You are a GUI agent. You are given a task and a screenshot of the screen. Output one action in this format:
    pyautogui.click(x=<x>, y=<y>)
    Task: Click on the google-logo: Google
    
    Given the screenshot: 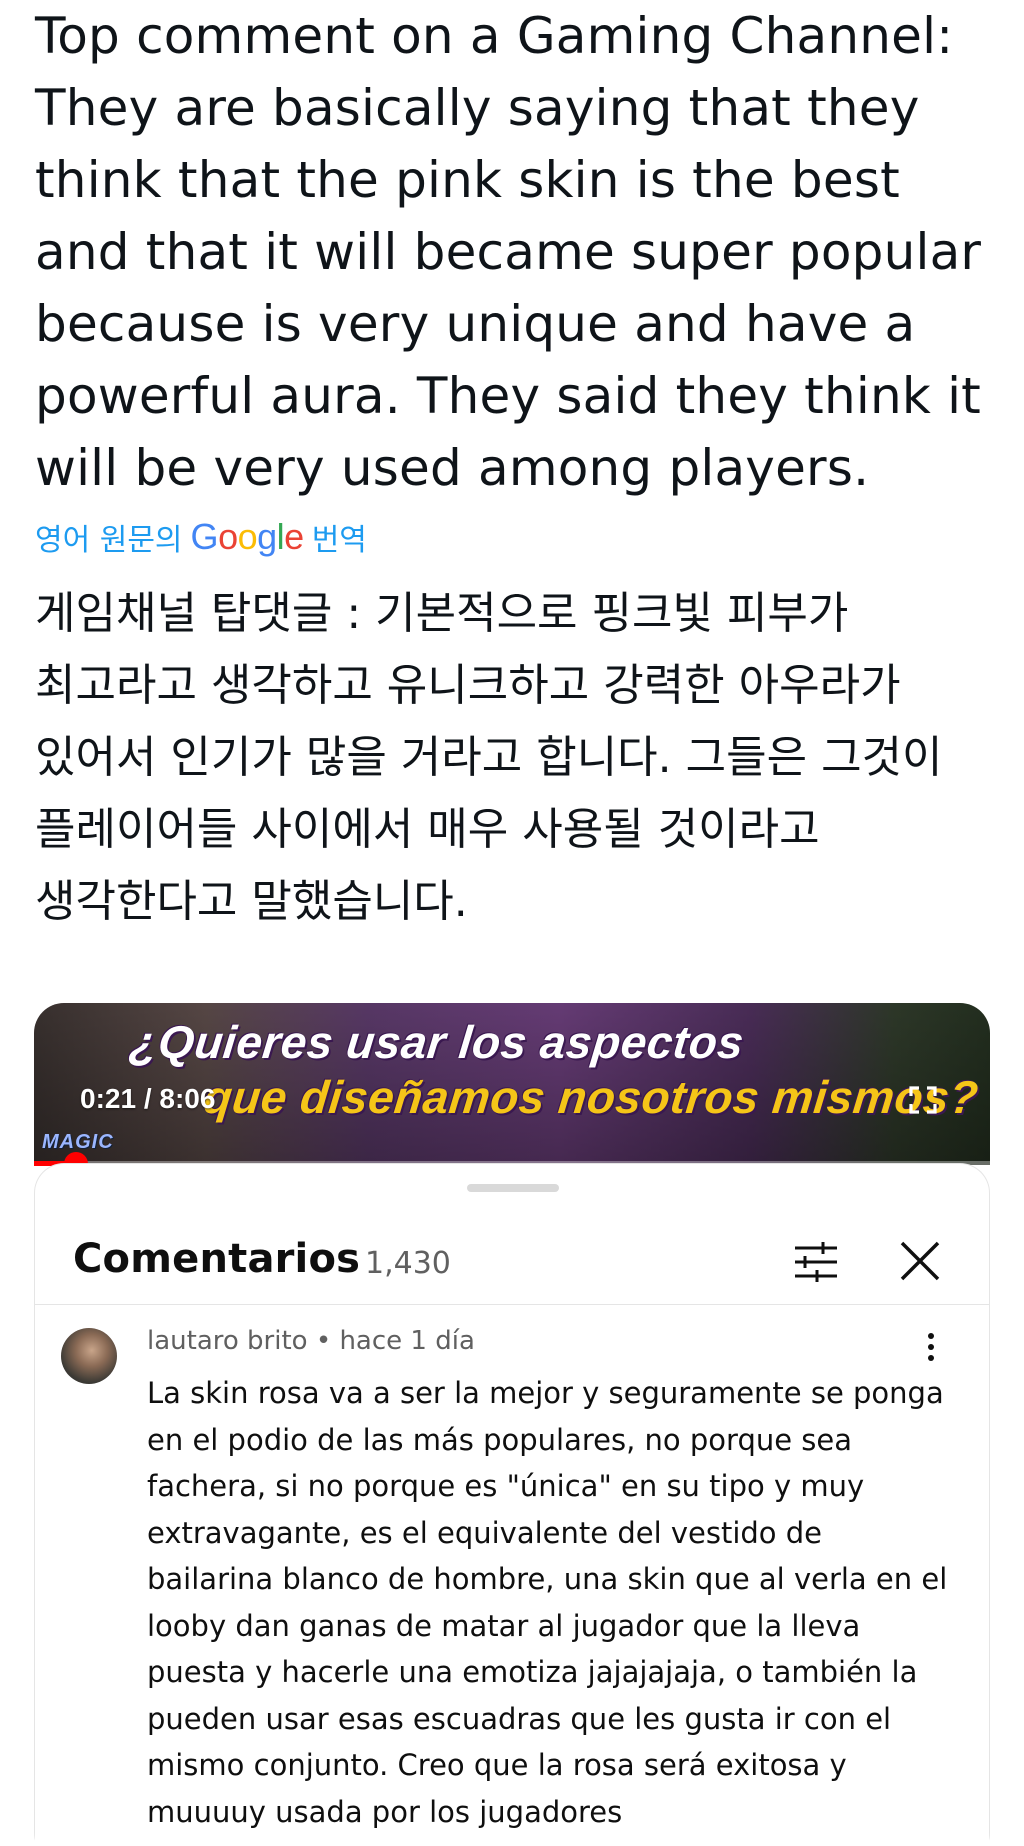 What is the action you would take?
    pyautogui.click(x=247, y=536)
    